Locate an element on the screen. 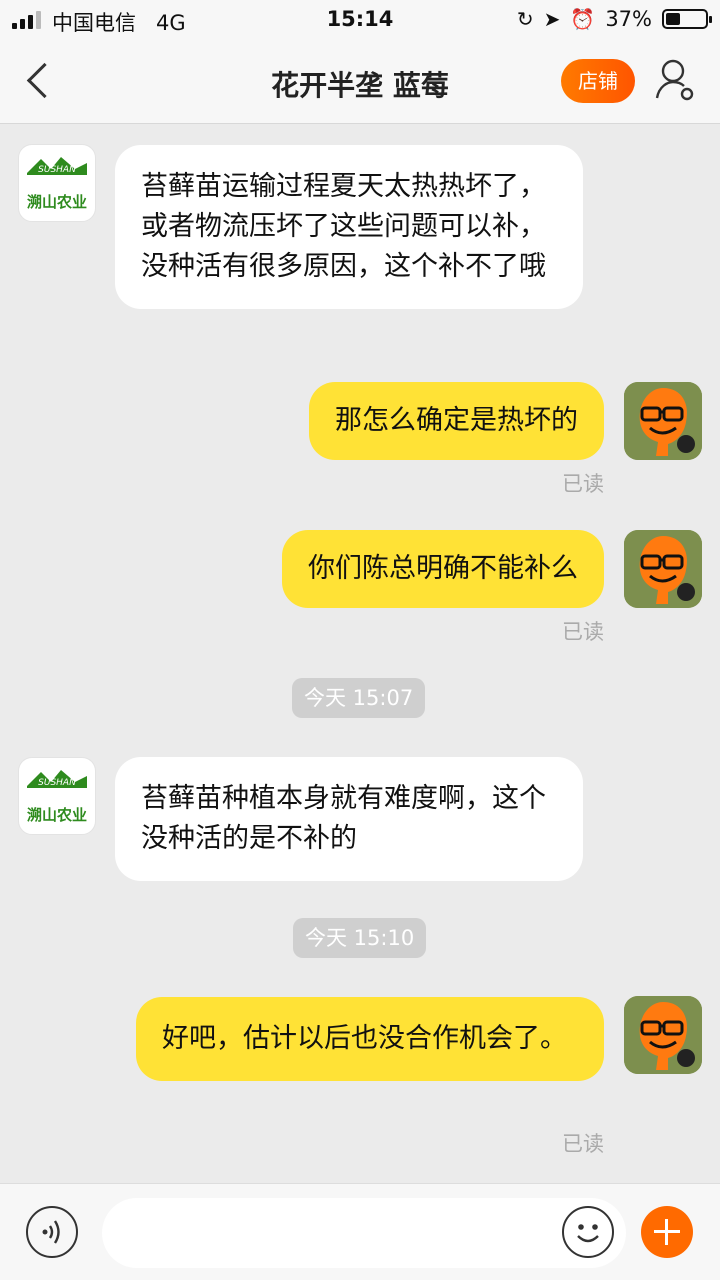 This screenshot has width=720, height=1280. alarm-icon: ⏰ is located at coordinates (583, 19).